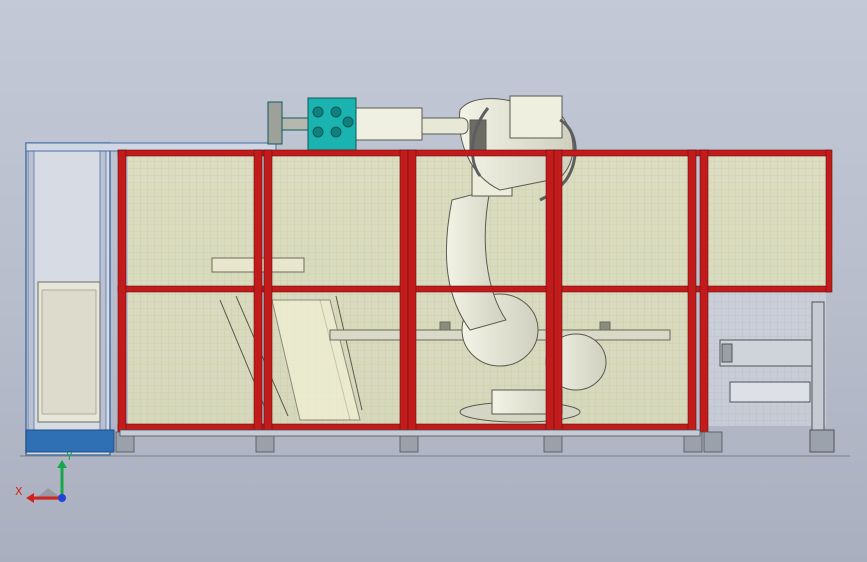 Image resolution: width=867 pixels, height=562 pixels. What do you see at coordinates (312, 124) in the screenshot?
I see `robot-gripper` at bounding box center [312, 124].